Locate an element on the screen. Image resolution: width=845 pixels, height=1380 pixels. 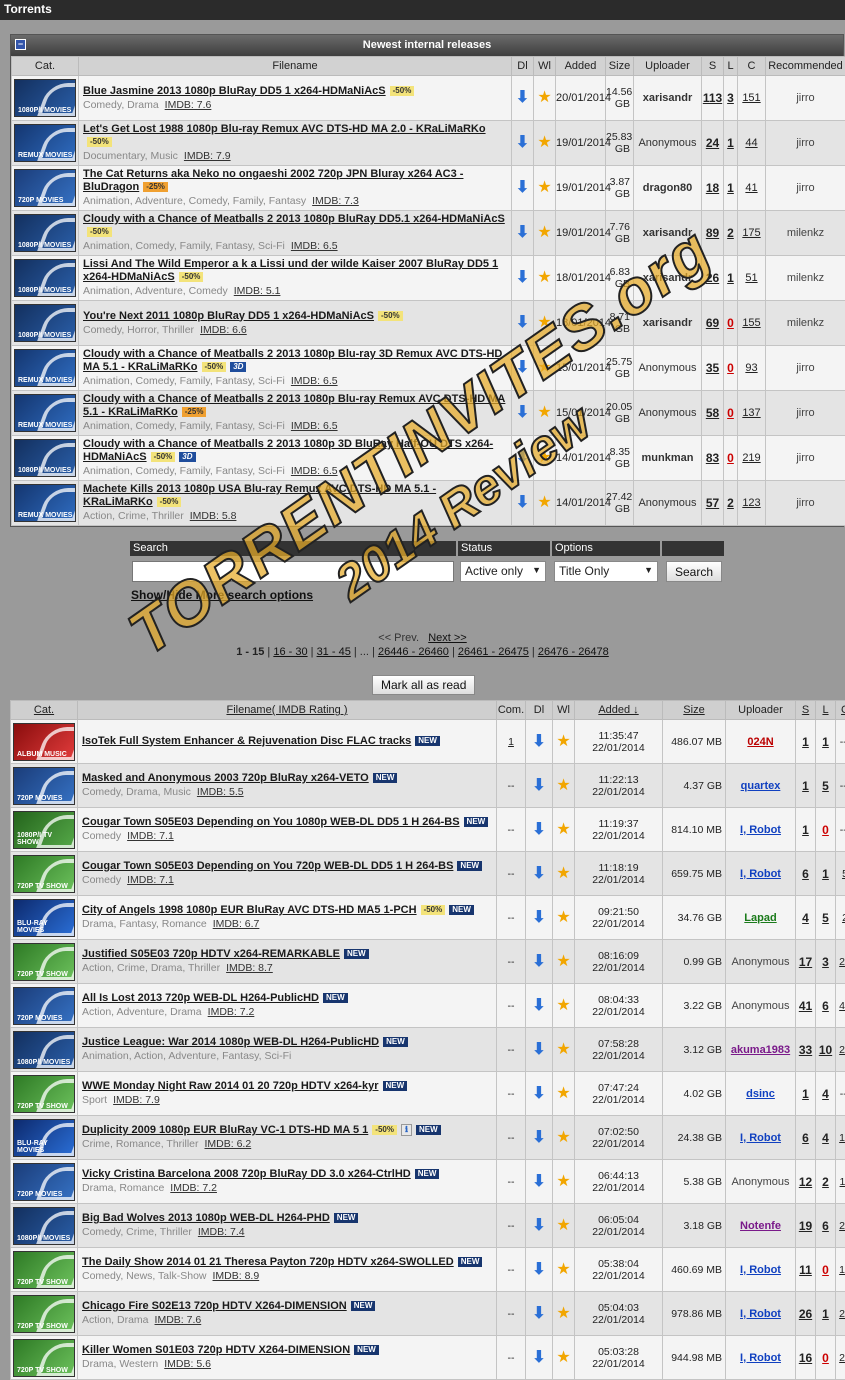
uploader-link: akuma1983 is located at coordinates (760, 1050).